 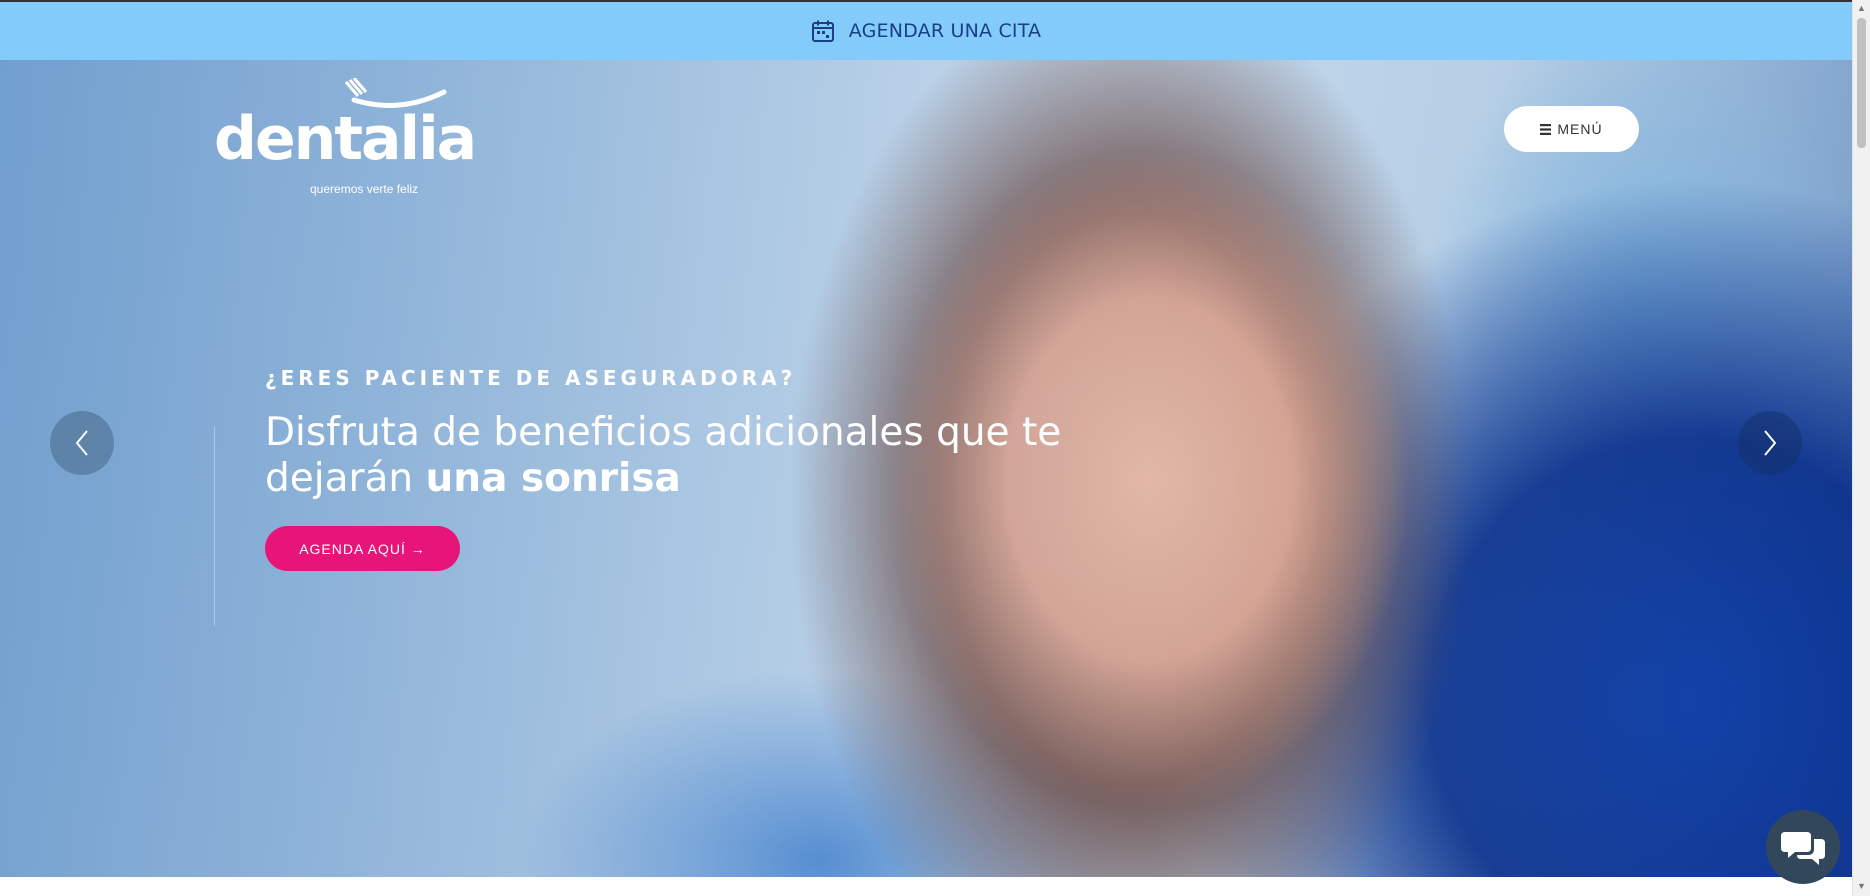 I want to click on content-divider-line, so click(x=214, y=526).